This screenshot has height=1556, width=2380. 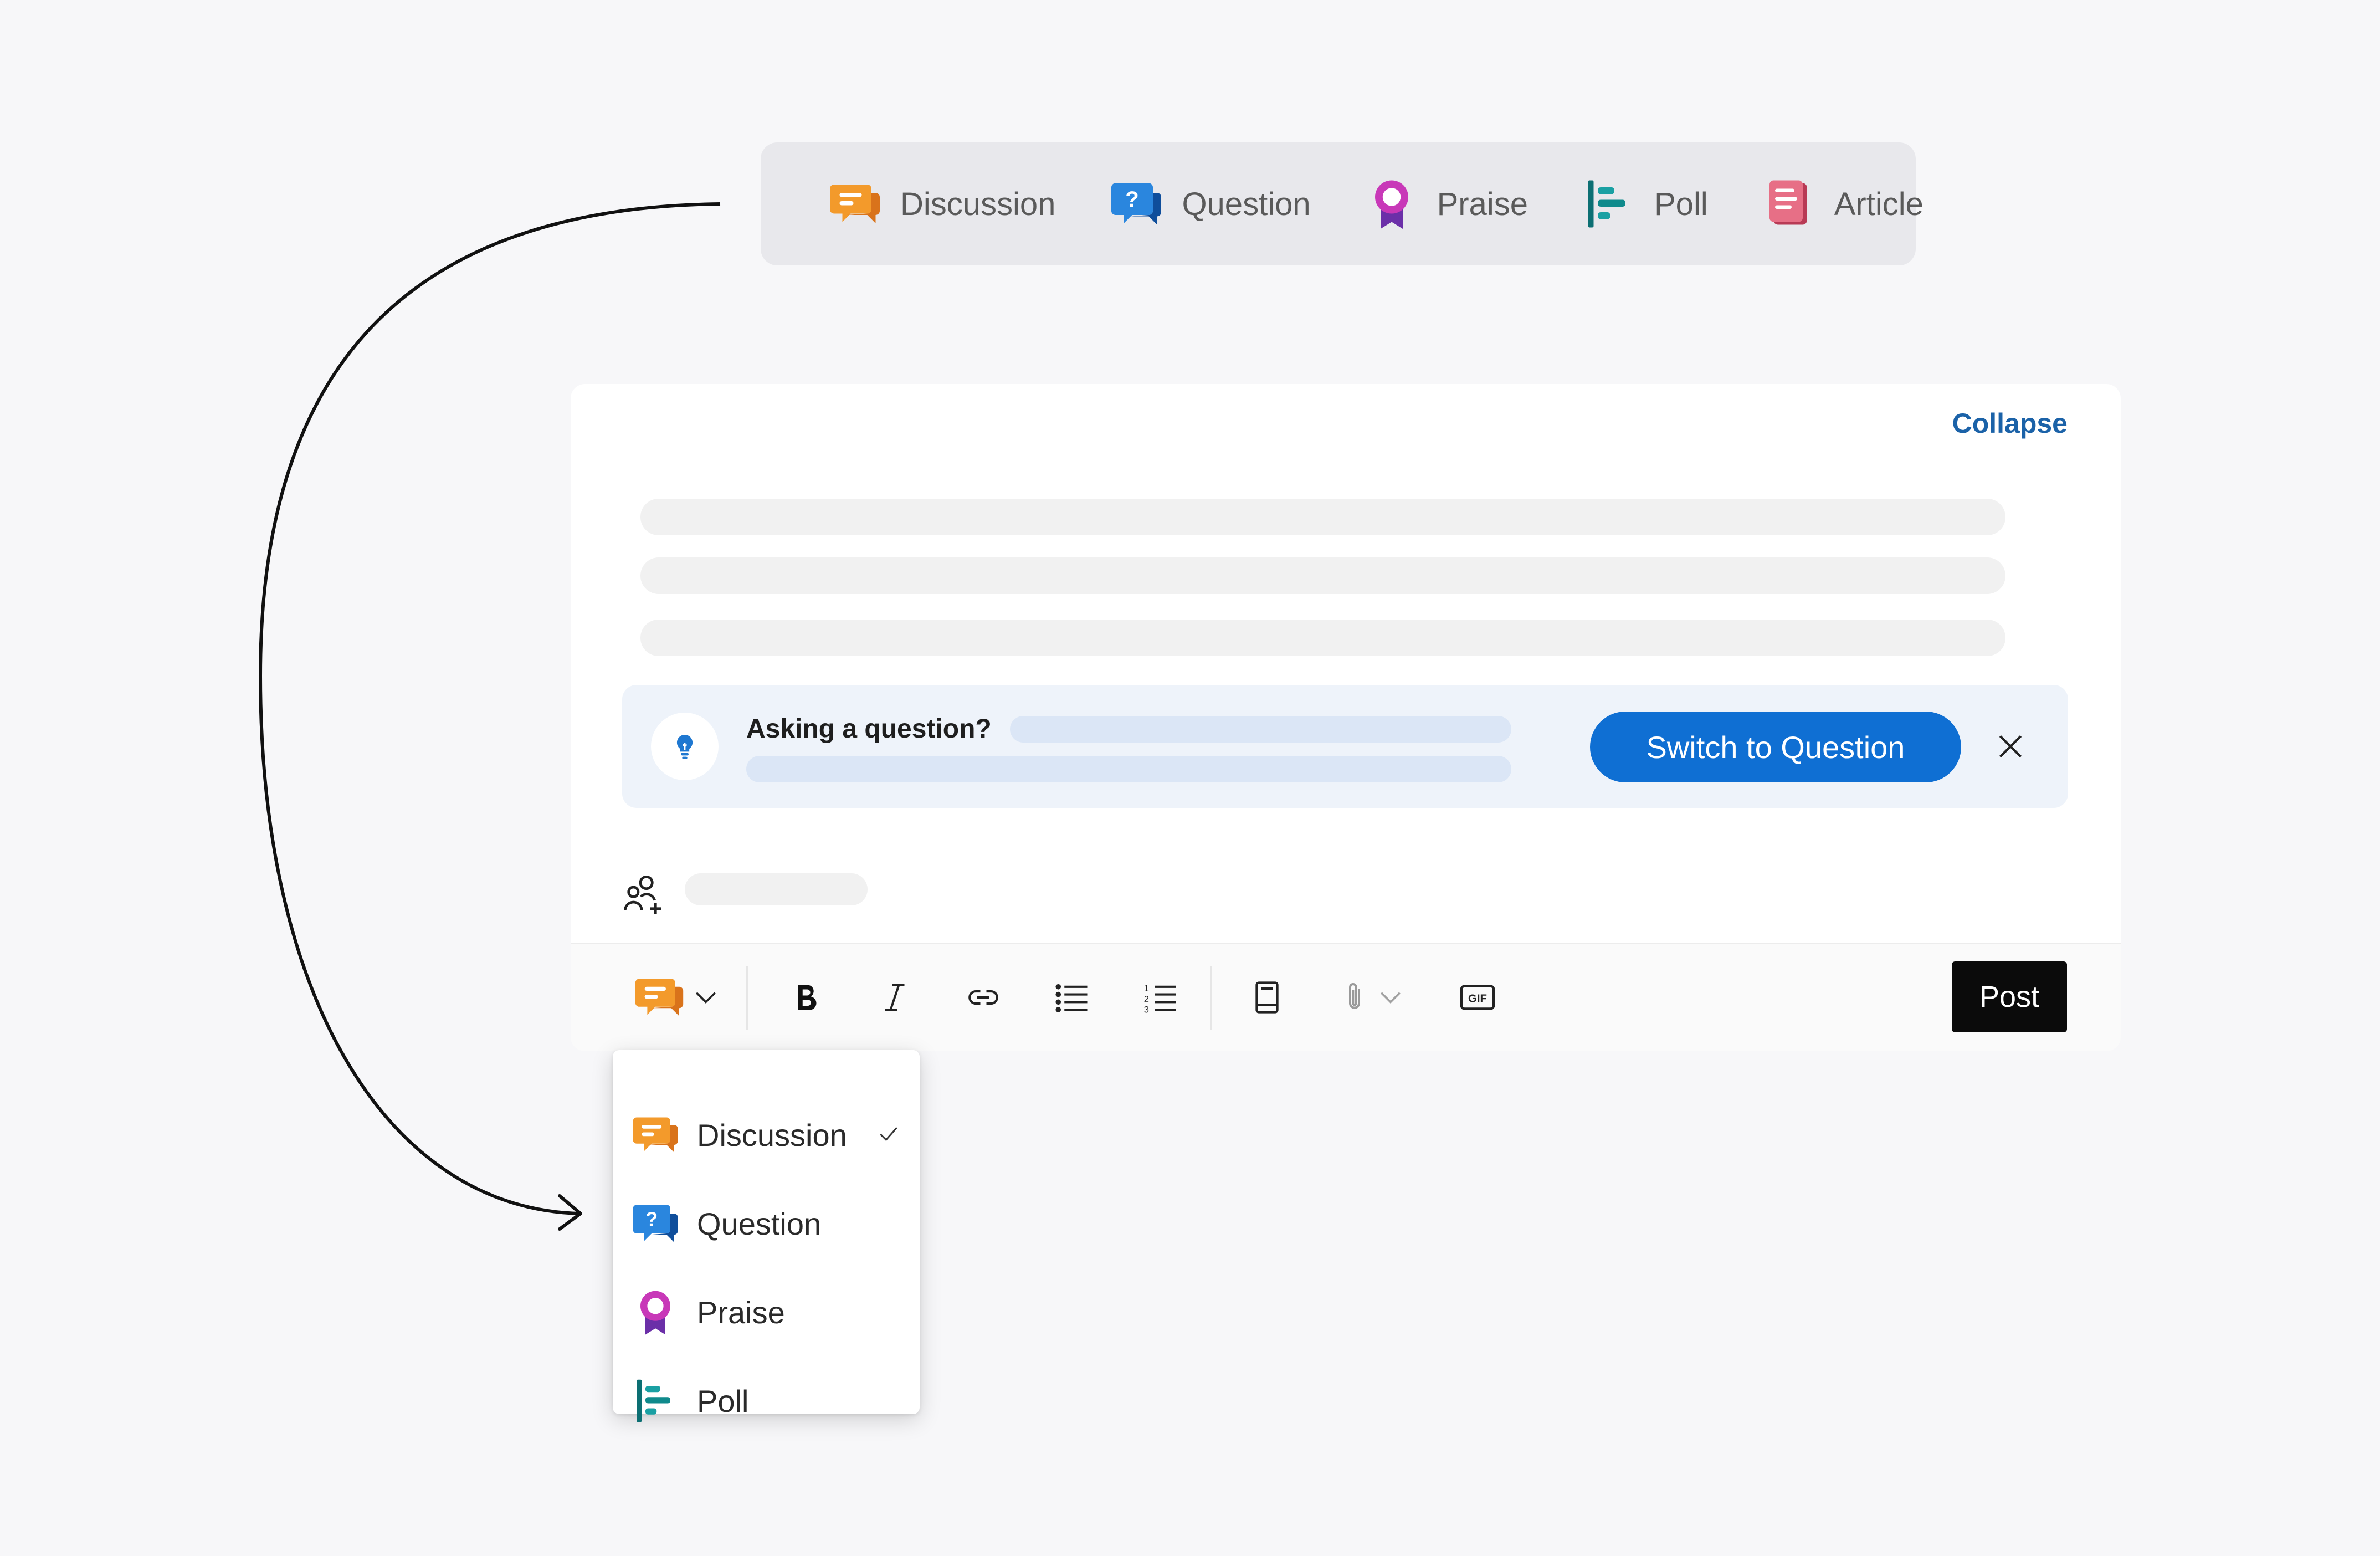 I want to click on menu-item-discussion: Discussion, so click(x=768, y=1135).